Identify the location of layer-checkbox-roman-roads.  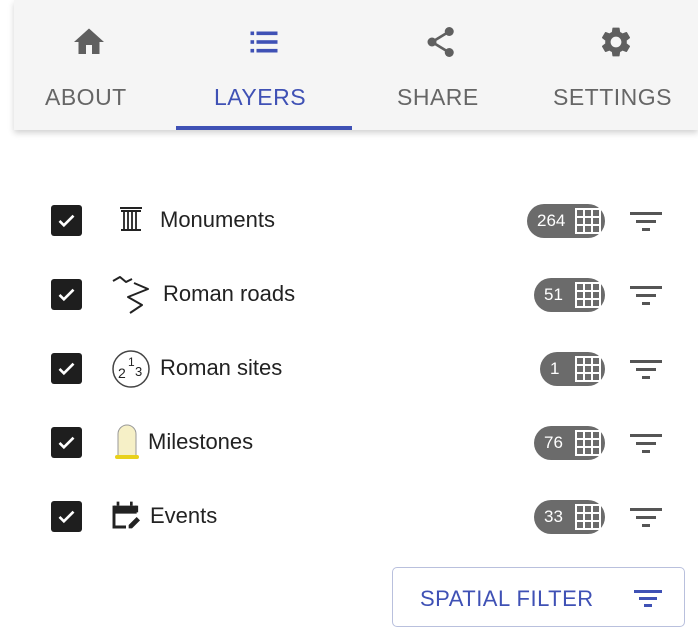
(66, 294).